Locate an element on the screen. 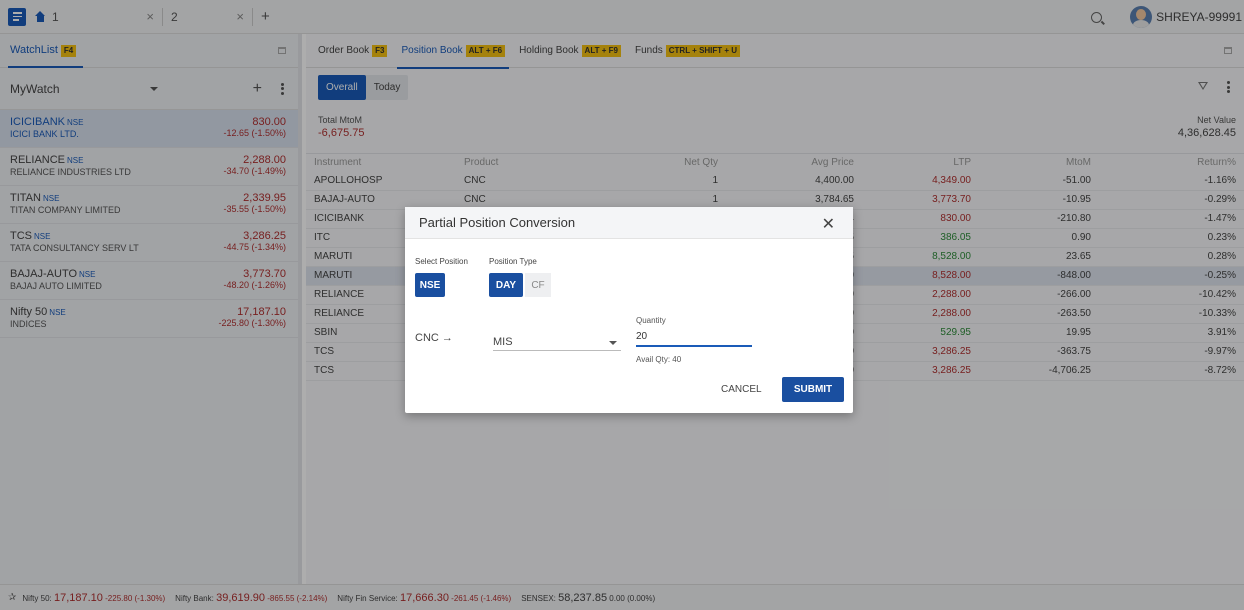 The width and height of the screenshot is (1244, 610). submit-button: SUBMIT is located at coordinates (813, 389).